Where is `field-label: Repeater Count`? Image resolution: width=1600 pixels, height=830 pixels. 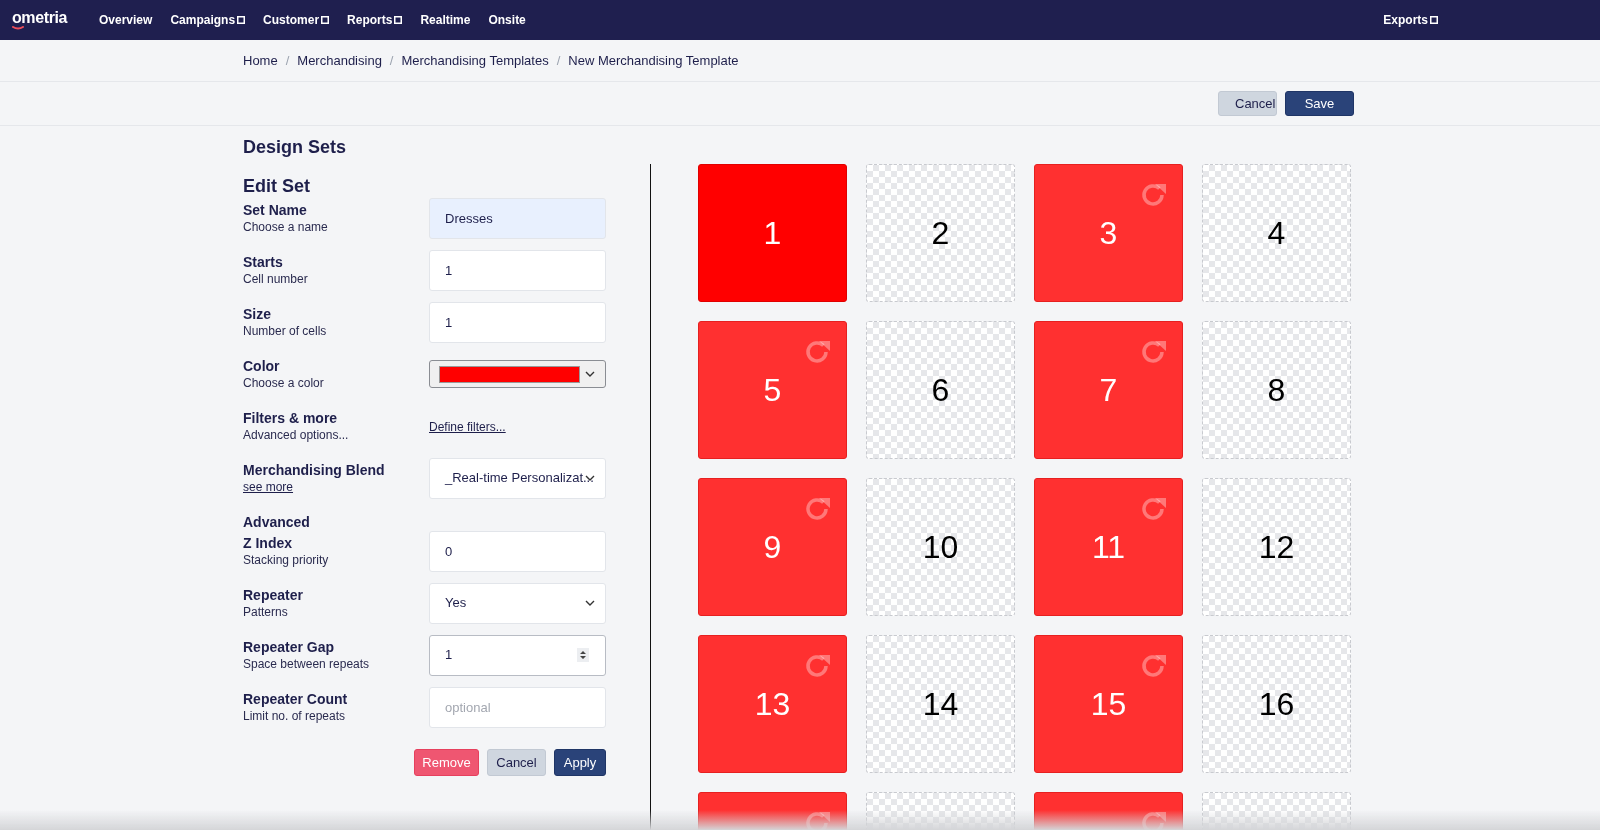 field-label: Repeater Count is located at coordinates (295, 699).